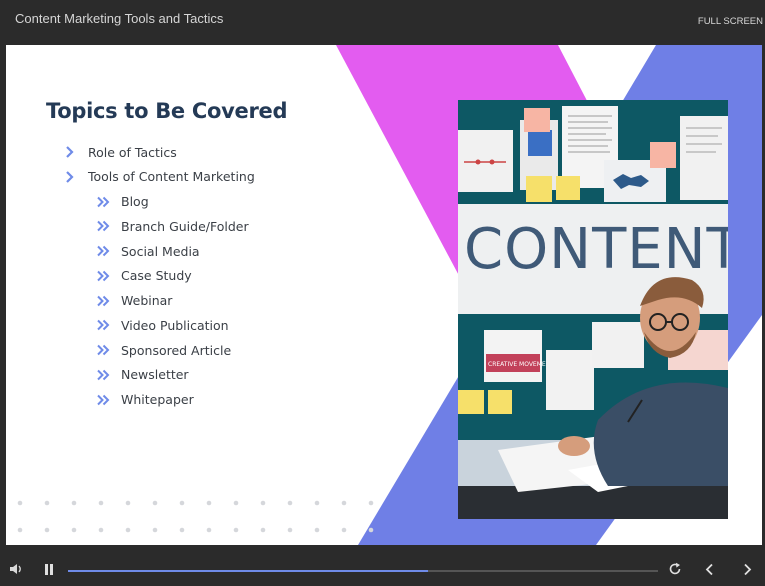 The height and width of the screenshot is (586, 765). What do you see at coordinates (132, 152) in the screenshot?
I see `topic-label: Role of Tactics` at bounding box center [132, 152].